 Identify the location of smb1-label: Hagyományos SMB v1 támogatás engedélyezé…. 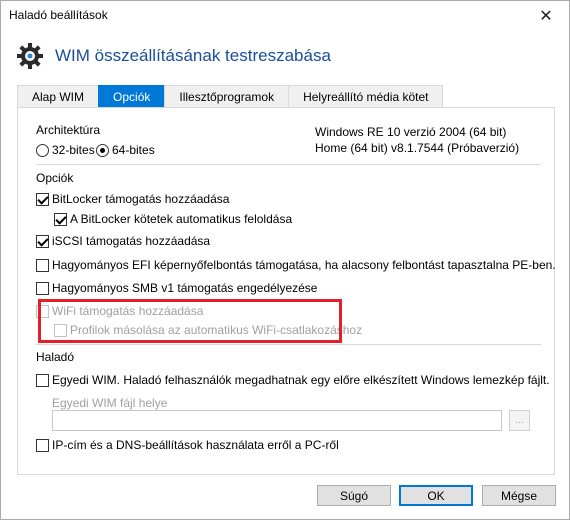
(185, 288).